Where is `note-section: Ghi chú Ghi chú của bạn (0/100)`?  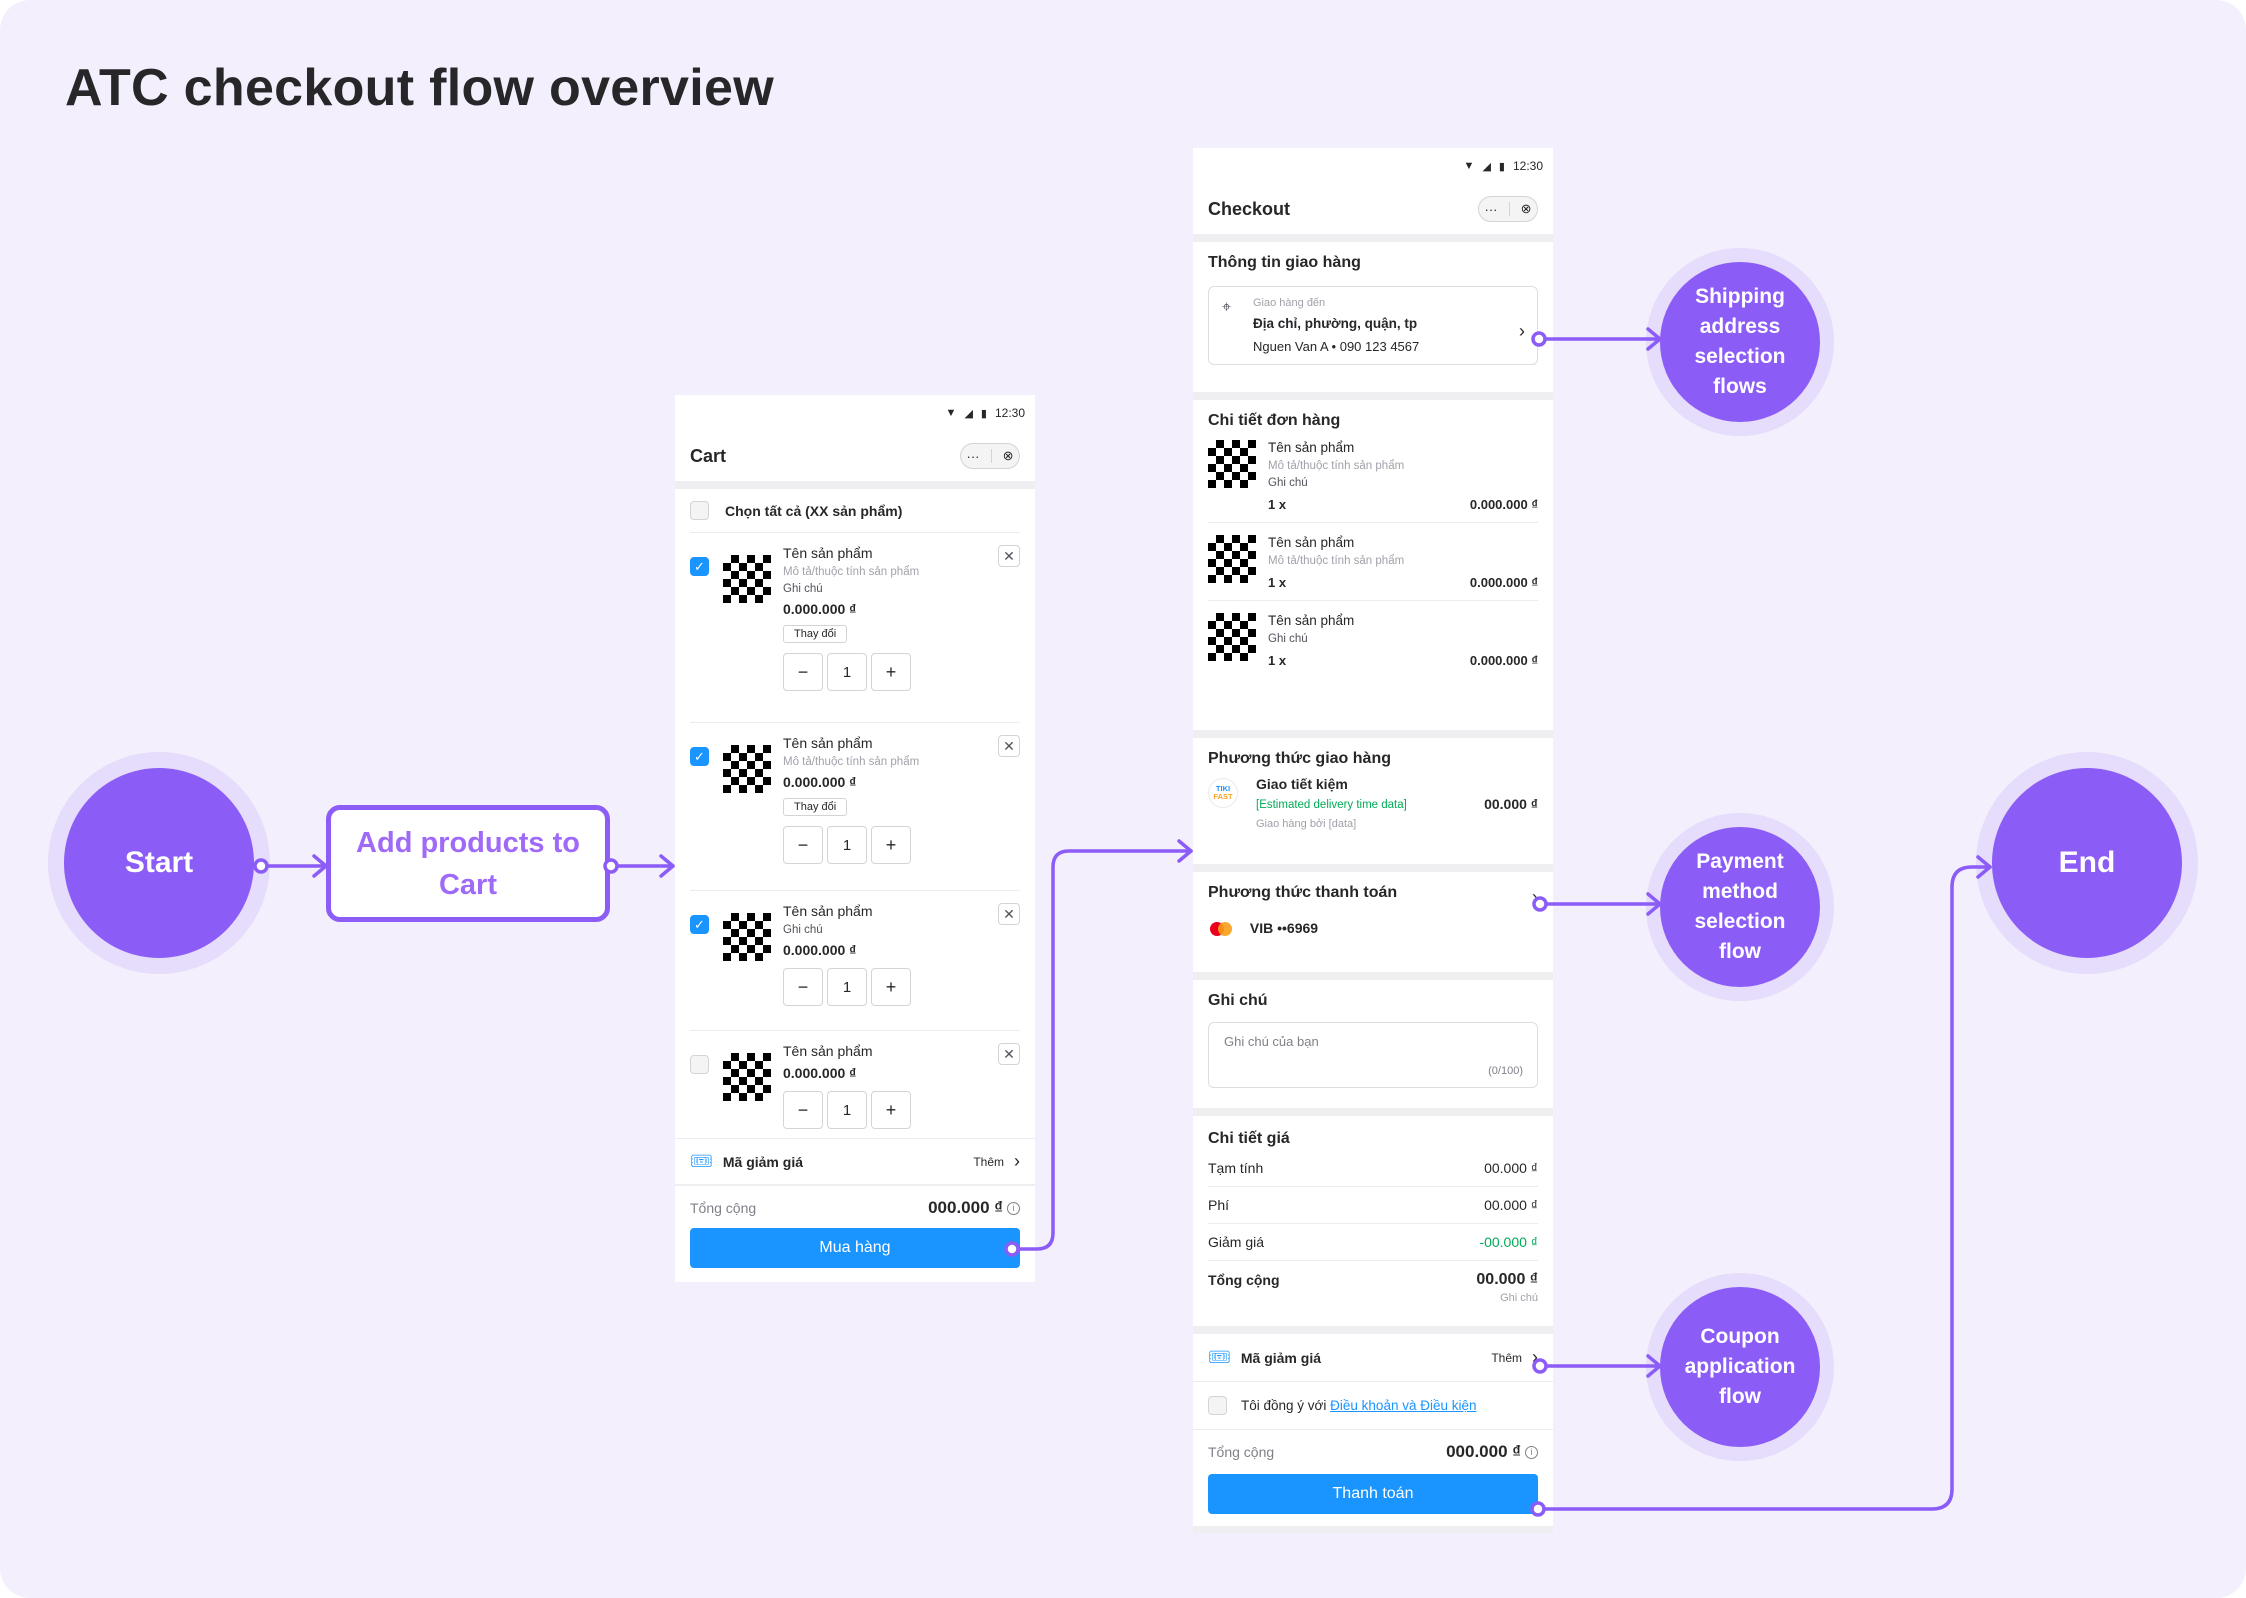 note-section: Ghi chú Ghi chú của bạn (0/100) is located at coordinates (1373, 1044).